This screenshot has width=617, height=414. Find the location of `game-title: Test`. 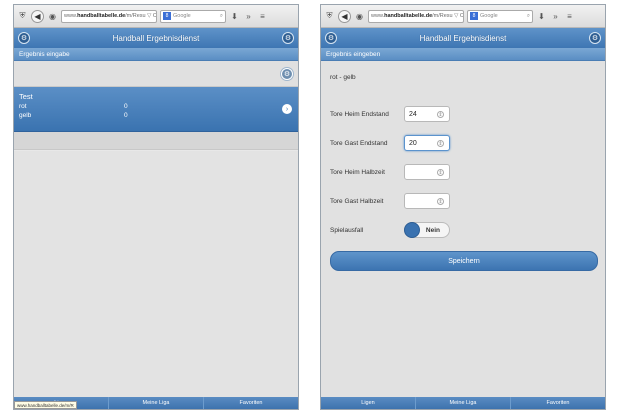

game-title: Test is located at coordinates (26, 96).